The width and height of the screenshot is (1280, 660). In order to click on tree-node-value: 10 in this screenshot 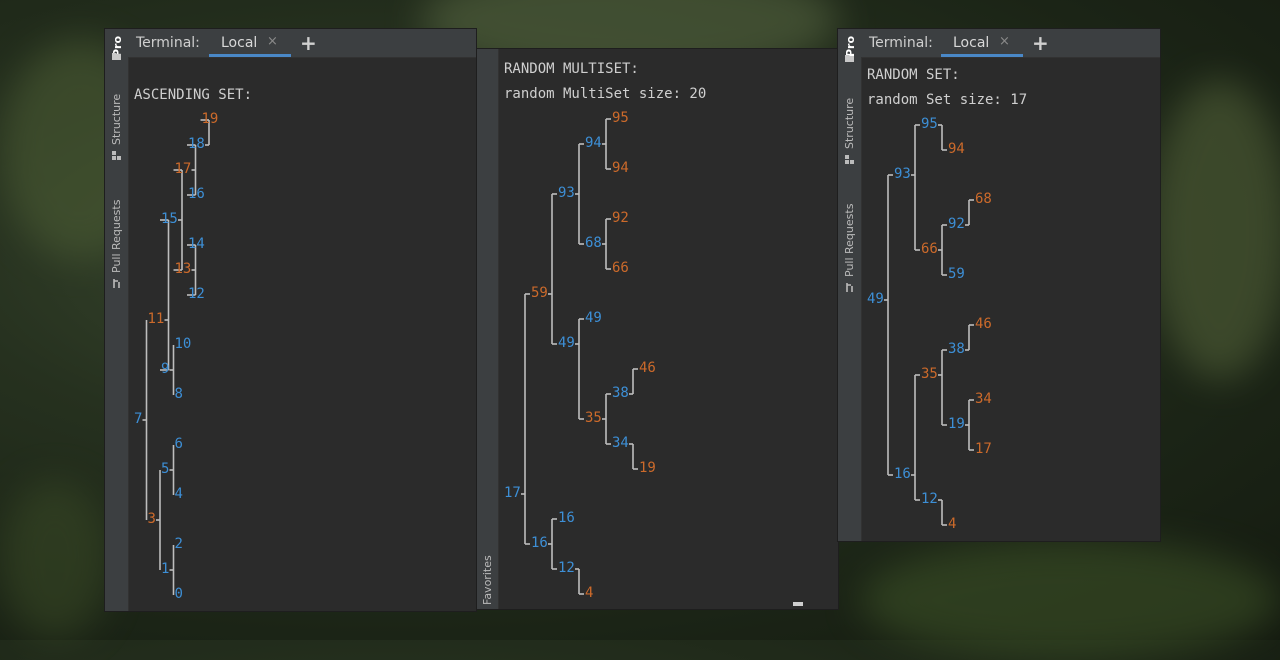, I will do `click(183, 344)`.